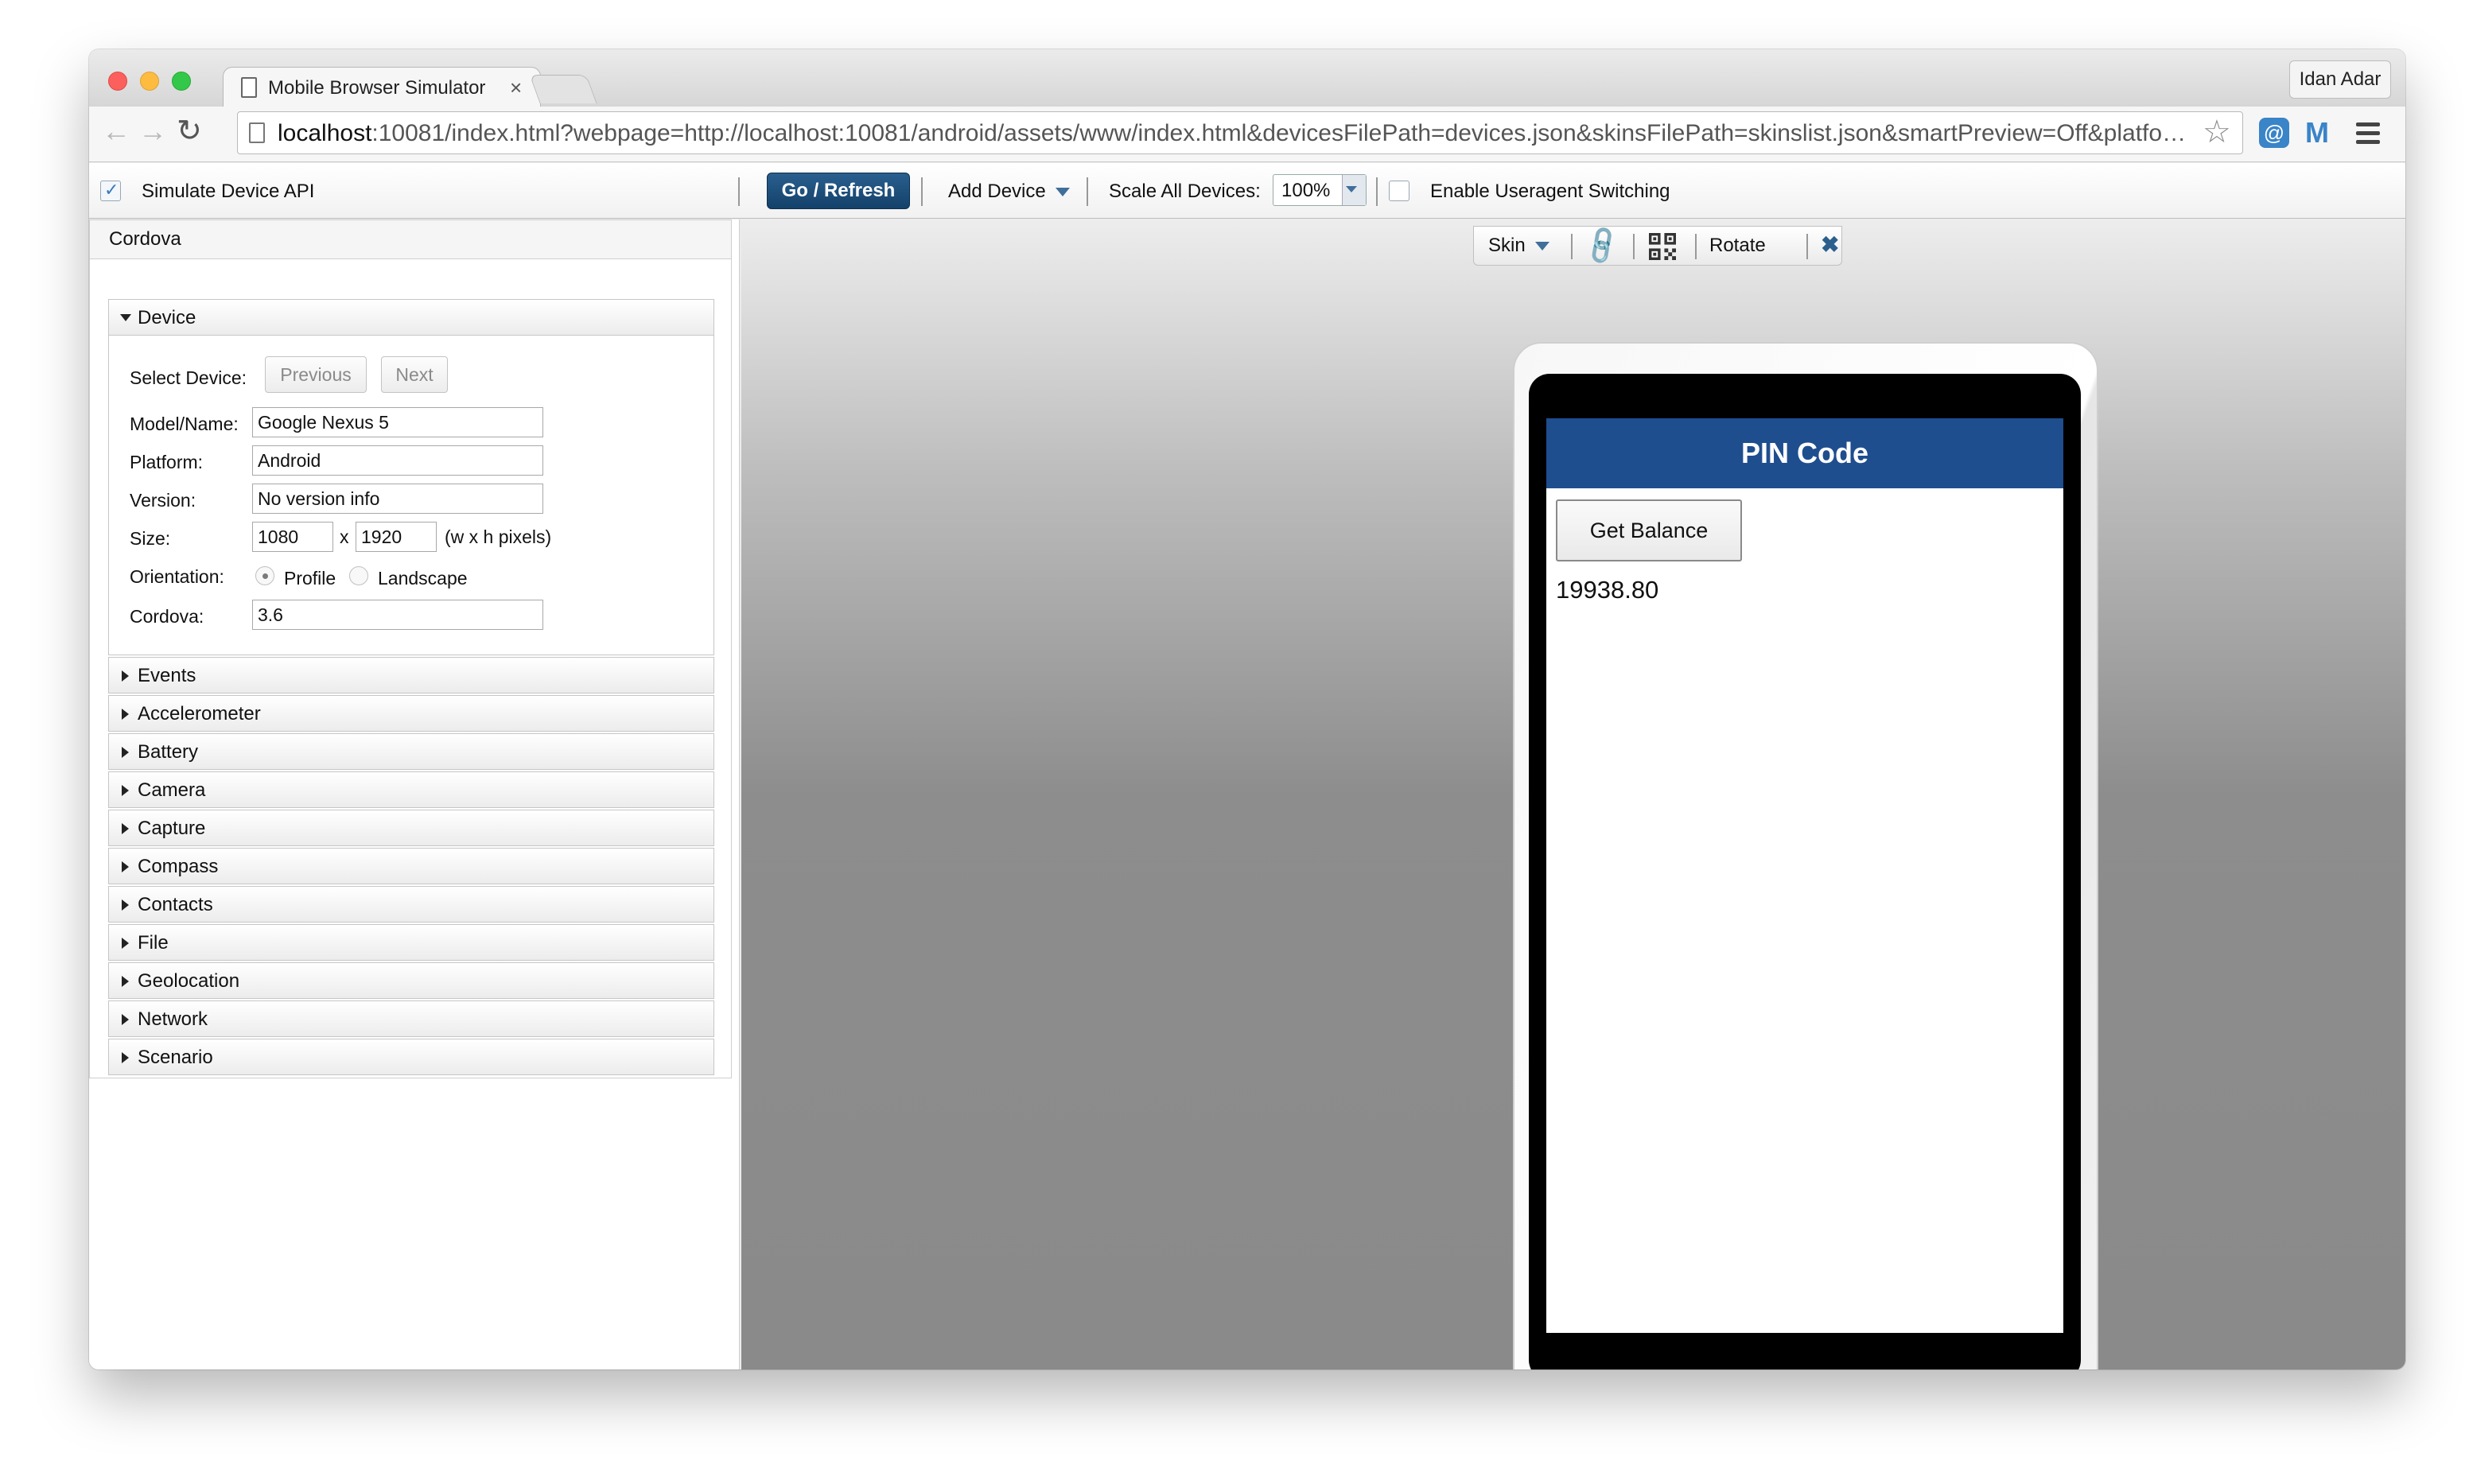 The width and height of the screenshot is (2469, 1484). I want to click on add-device-label: Add Device, so click(997, 191).